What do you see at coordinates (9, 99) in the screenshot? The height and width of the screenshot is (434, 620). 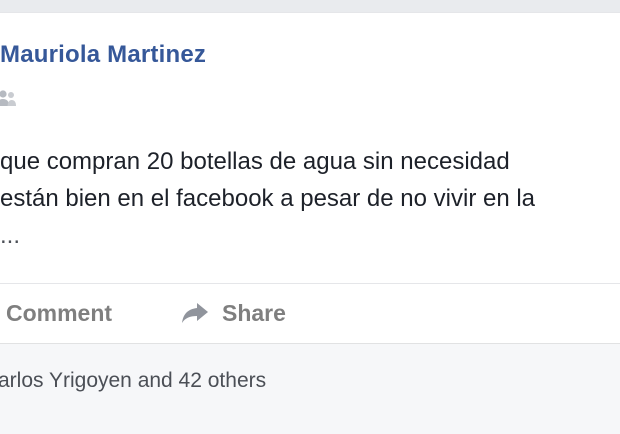 I see `friends-icon` at bounding box center [9, 99].